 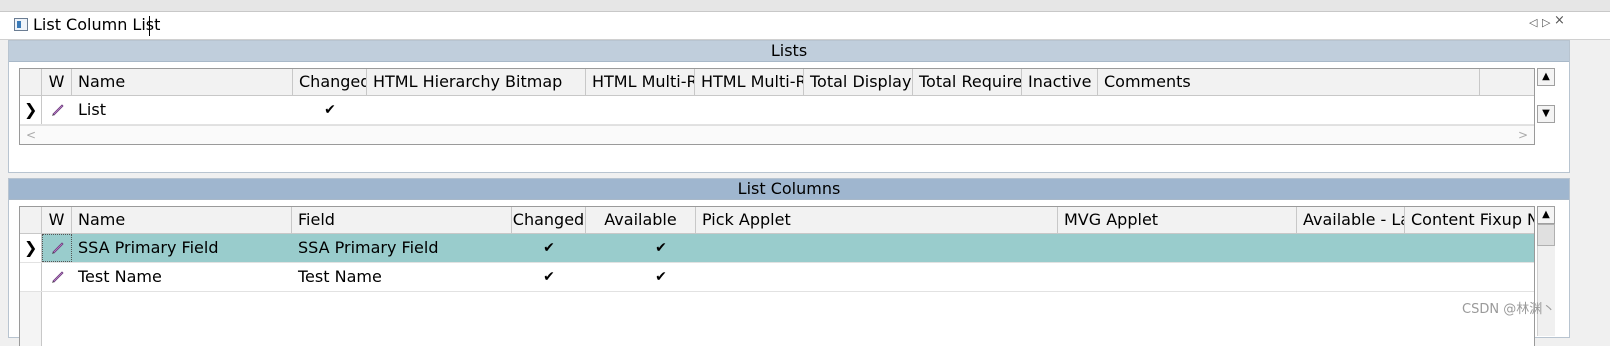 What do you see at coordinates (31, 319) in the screenshot?
I see `row-selector-column-fill` at bounding box center [31, 319].